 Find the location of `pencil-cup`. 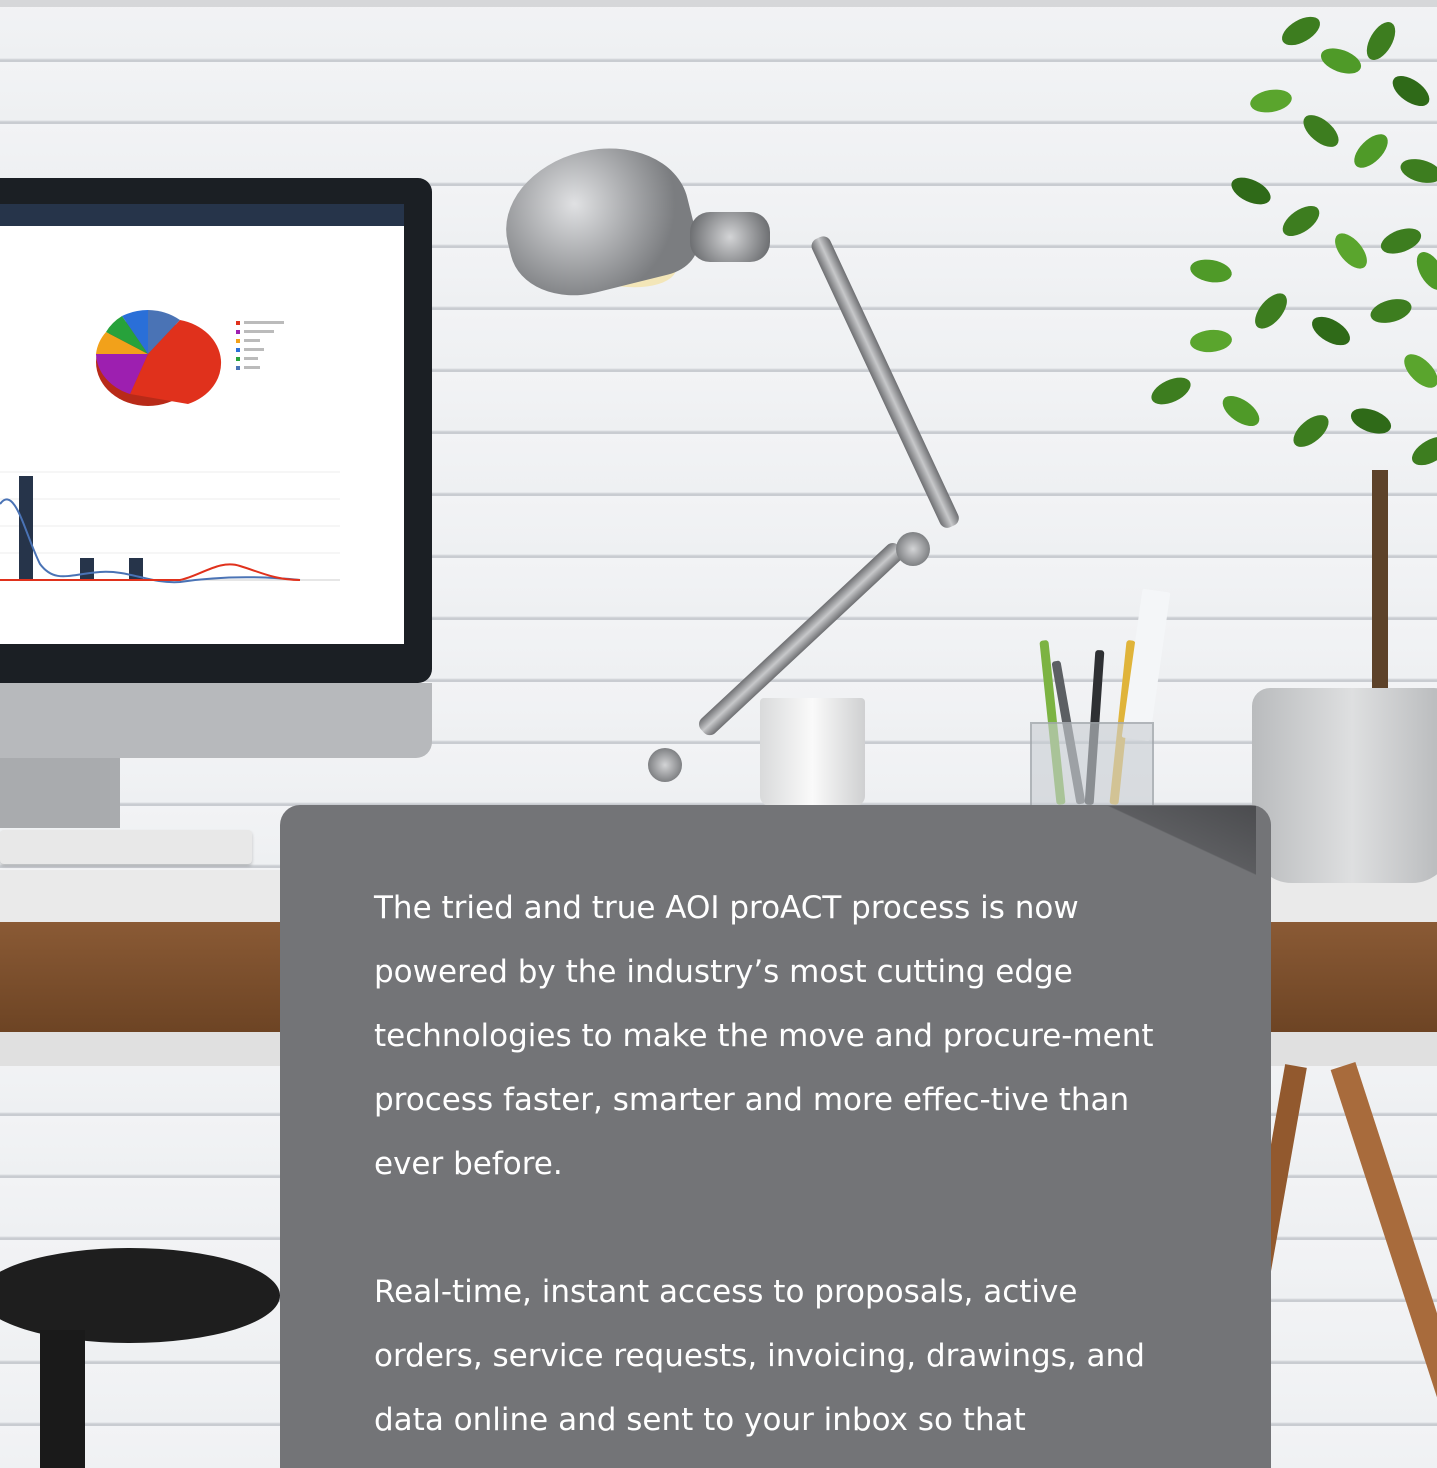

pencil-cup is located at coordinates (1092, 766).